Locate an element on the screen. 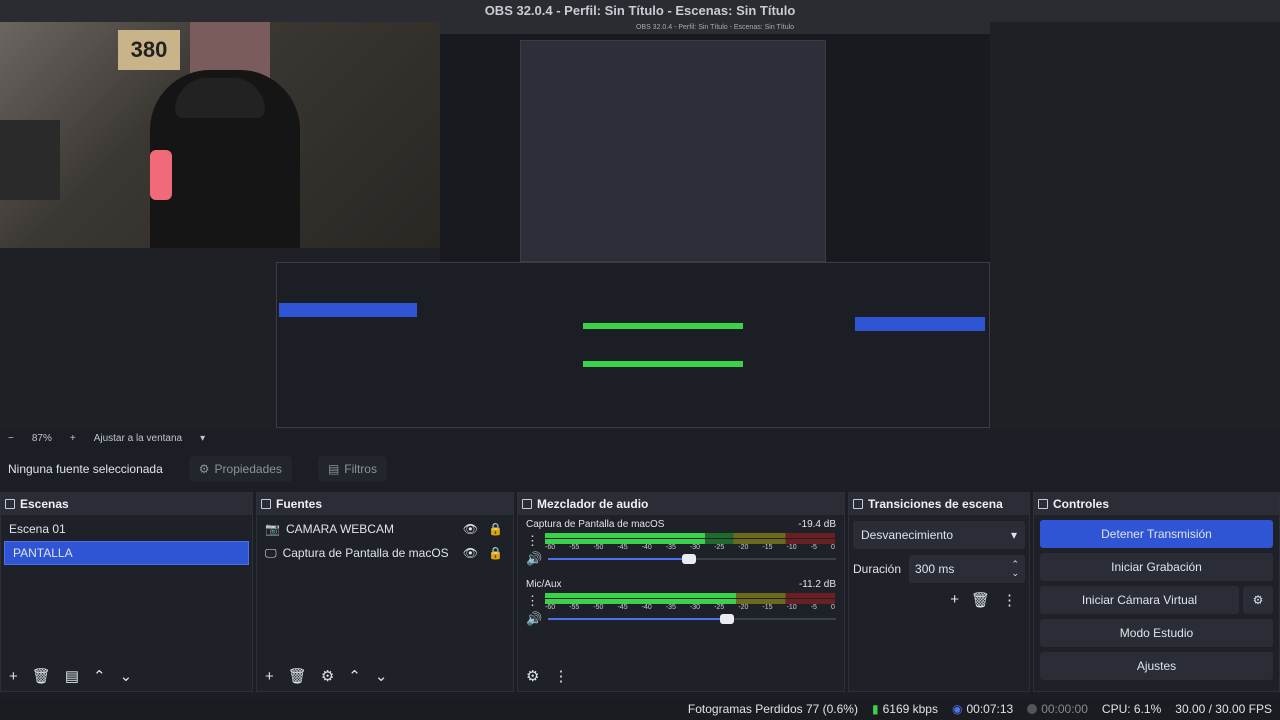 The image size is (1280, 720). tick-label: 0 is located at coordinates (832, 547).